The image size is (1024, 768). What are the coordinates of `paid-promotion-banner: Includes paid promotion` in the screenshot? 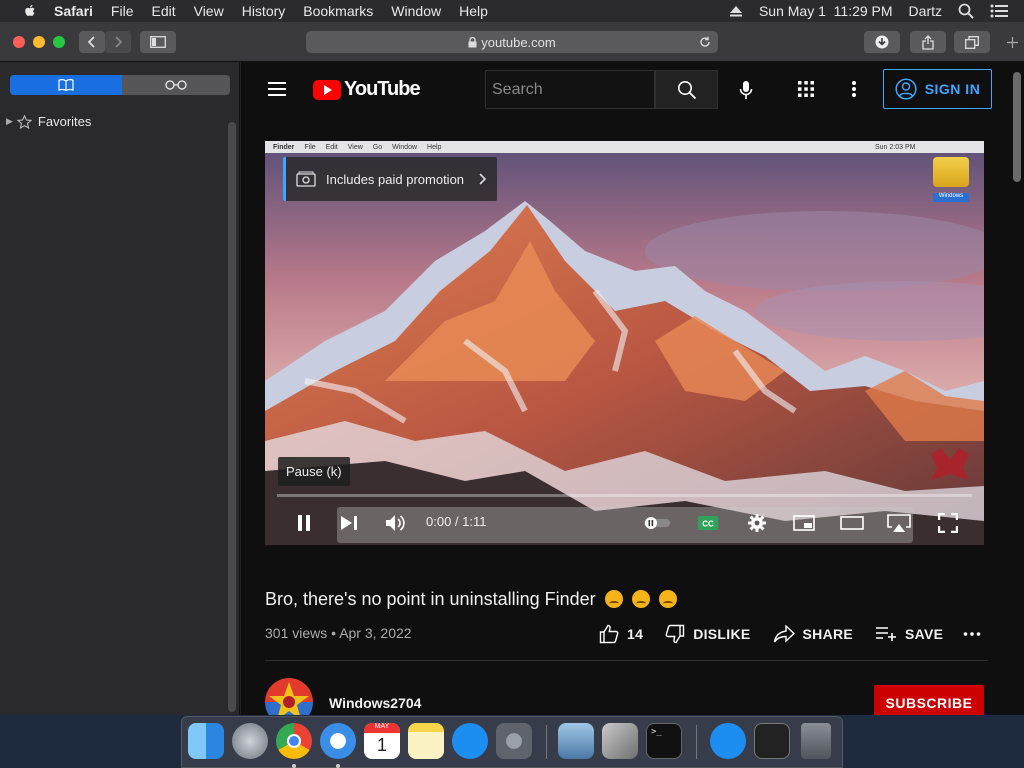 It's located at (390, 179).